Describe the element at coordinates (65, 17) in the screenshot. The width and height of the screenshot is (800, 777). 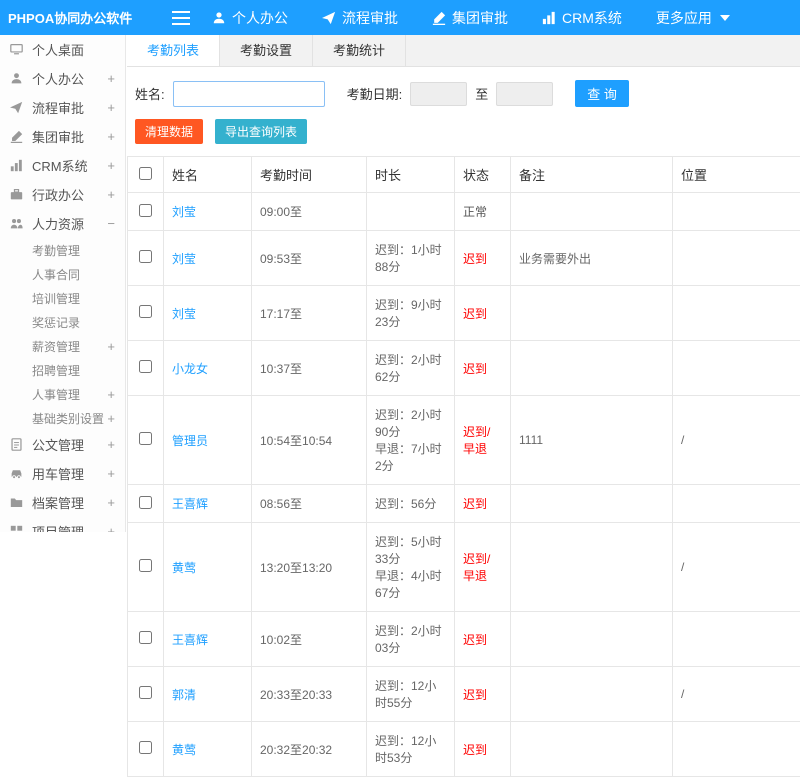
I see `app-logo: PHPOA协同办公软件` at that location.